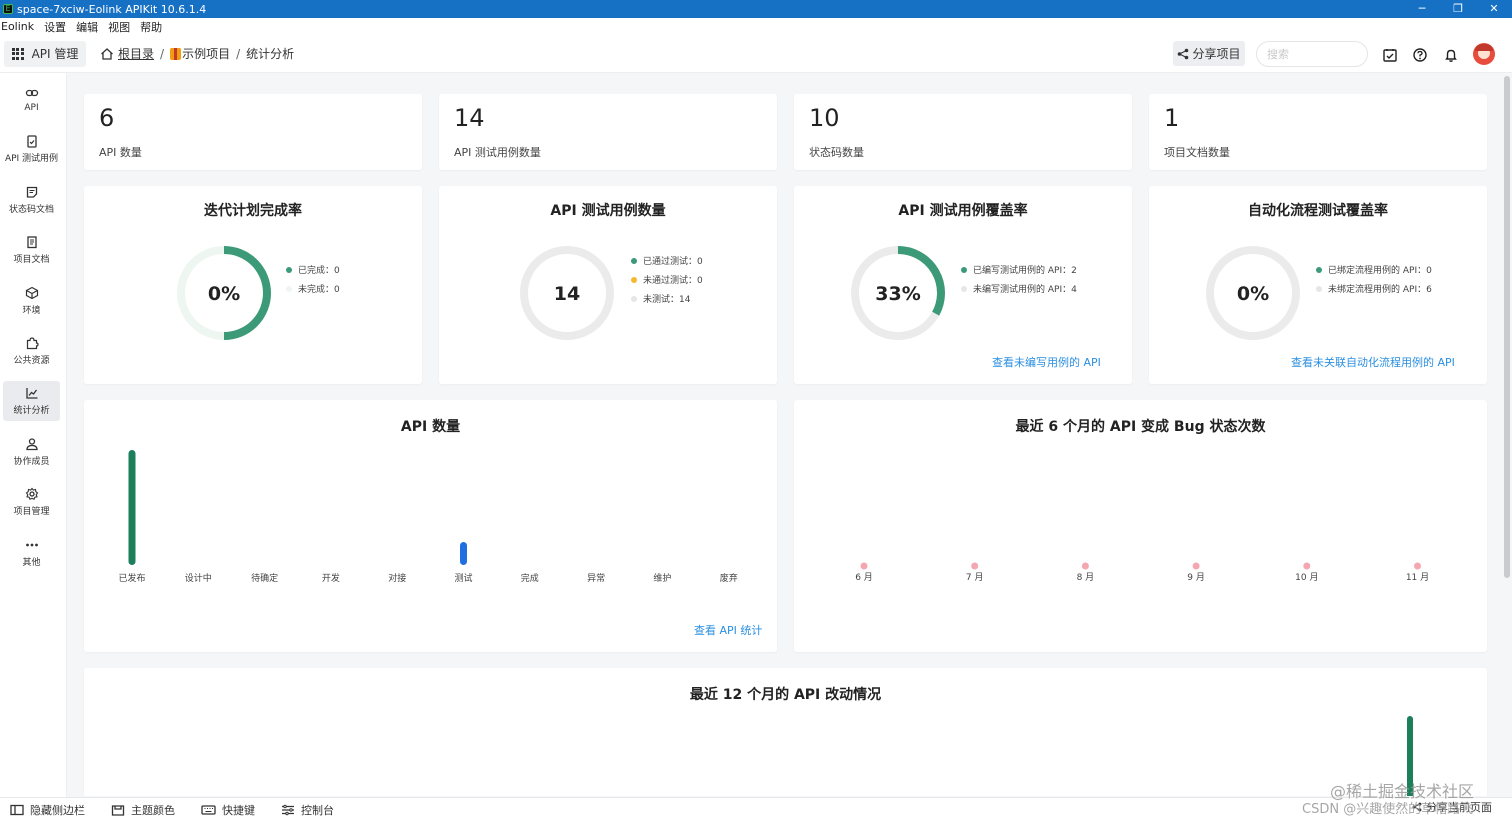 Image resolution: width=1512 pixels, height=822 pixels. I want to click on x-tick-label: 已发布, so click(131, 578).